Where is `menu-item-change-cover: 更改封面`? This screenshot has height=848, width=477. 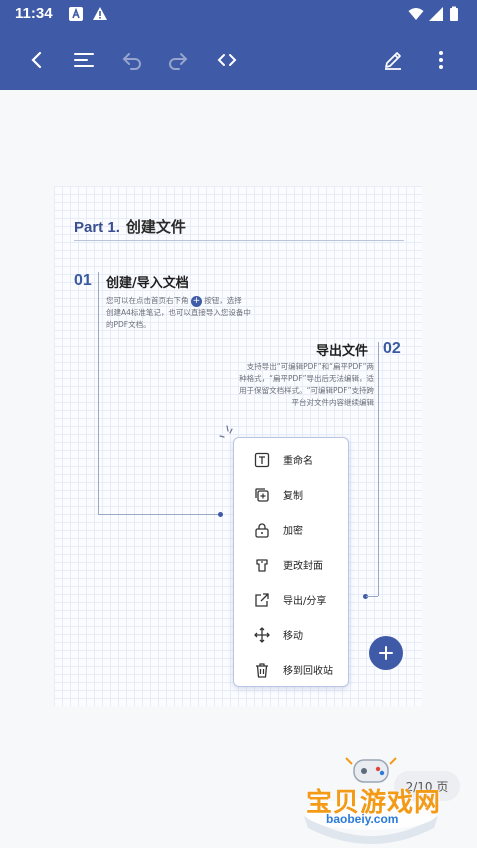
menu-item-change-cover: 更改封面 is located at coordinates (291, 564).